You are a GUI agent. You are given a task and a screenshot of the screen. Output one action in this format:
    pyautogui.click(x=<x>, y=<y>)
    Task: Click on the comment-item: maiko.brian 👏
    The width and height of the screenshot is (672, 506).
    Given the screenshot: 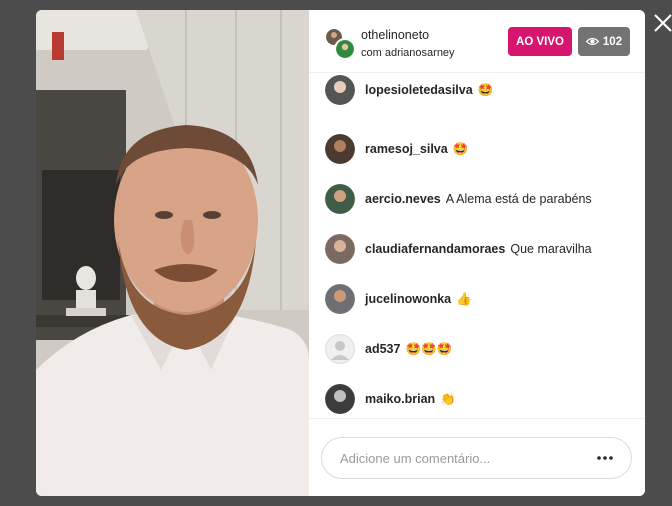 What is the action you would take?
    pyautogui.click(x=390, y=399)
    